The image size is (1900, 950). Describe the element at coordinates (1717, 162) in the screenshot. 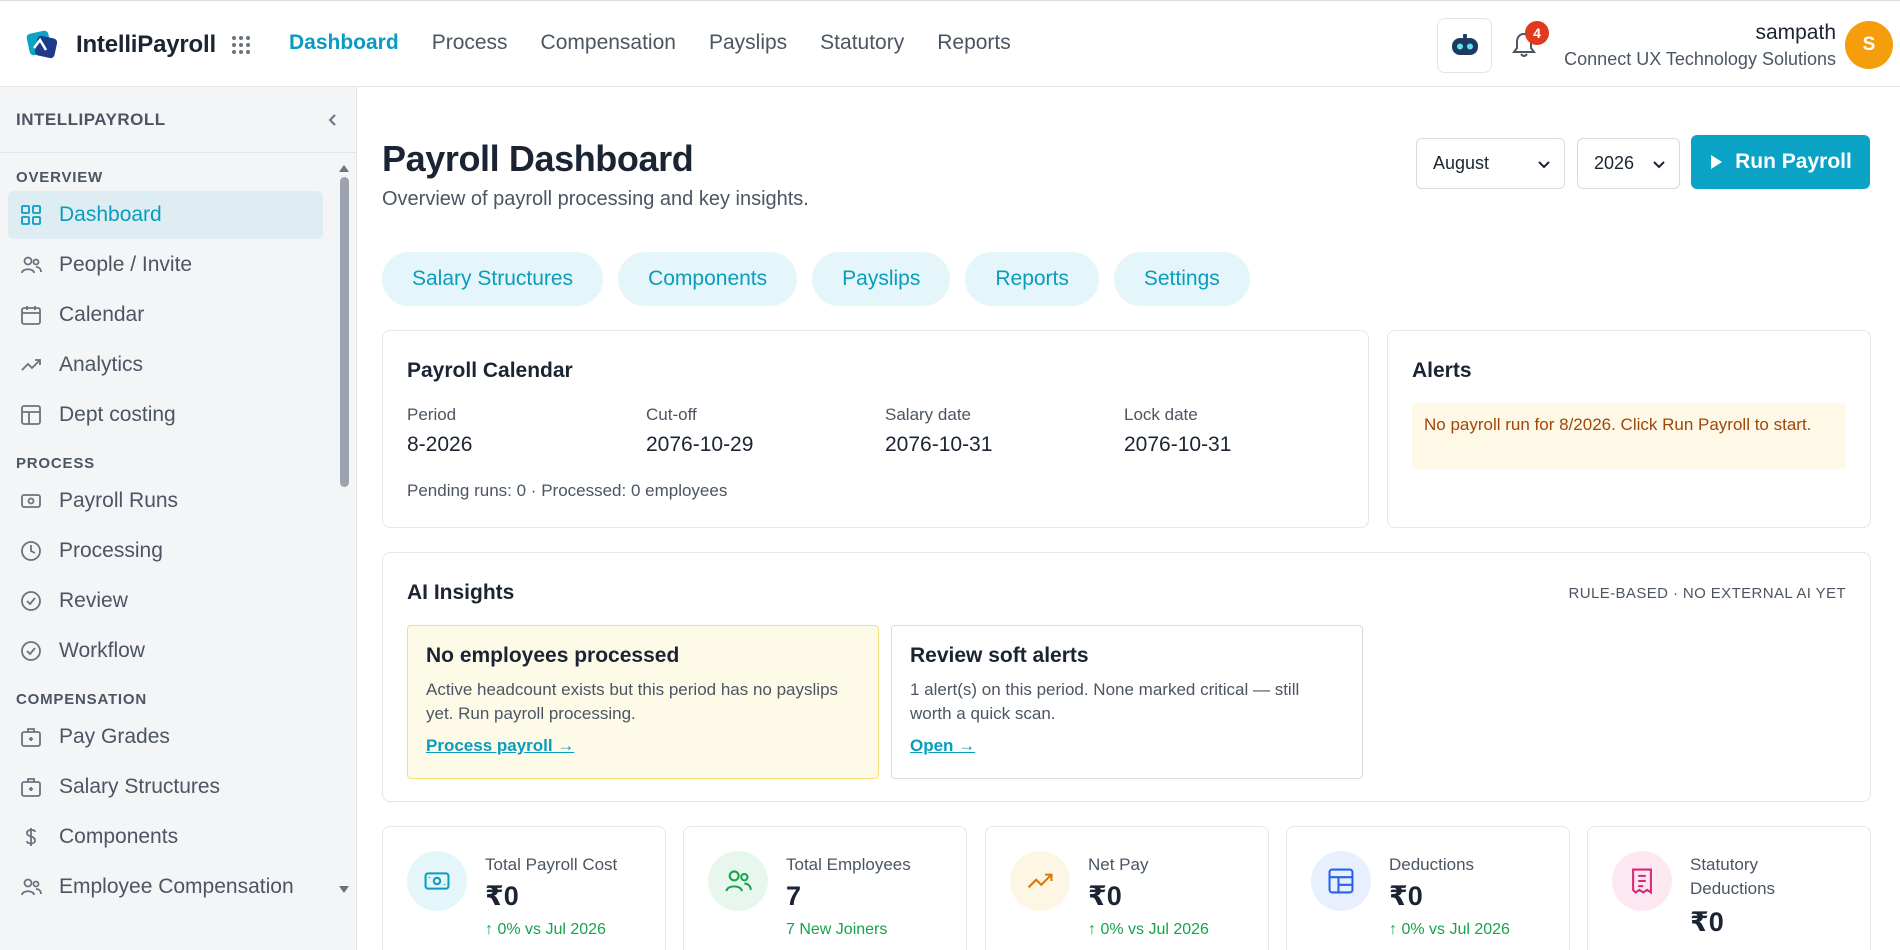

I see `play-icon` at that location.